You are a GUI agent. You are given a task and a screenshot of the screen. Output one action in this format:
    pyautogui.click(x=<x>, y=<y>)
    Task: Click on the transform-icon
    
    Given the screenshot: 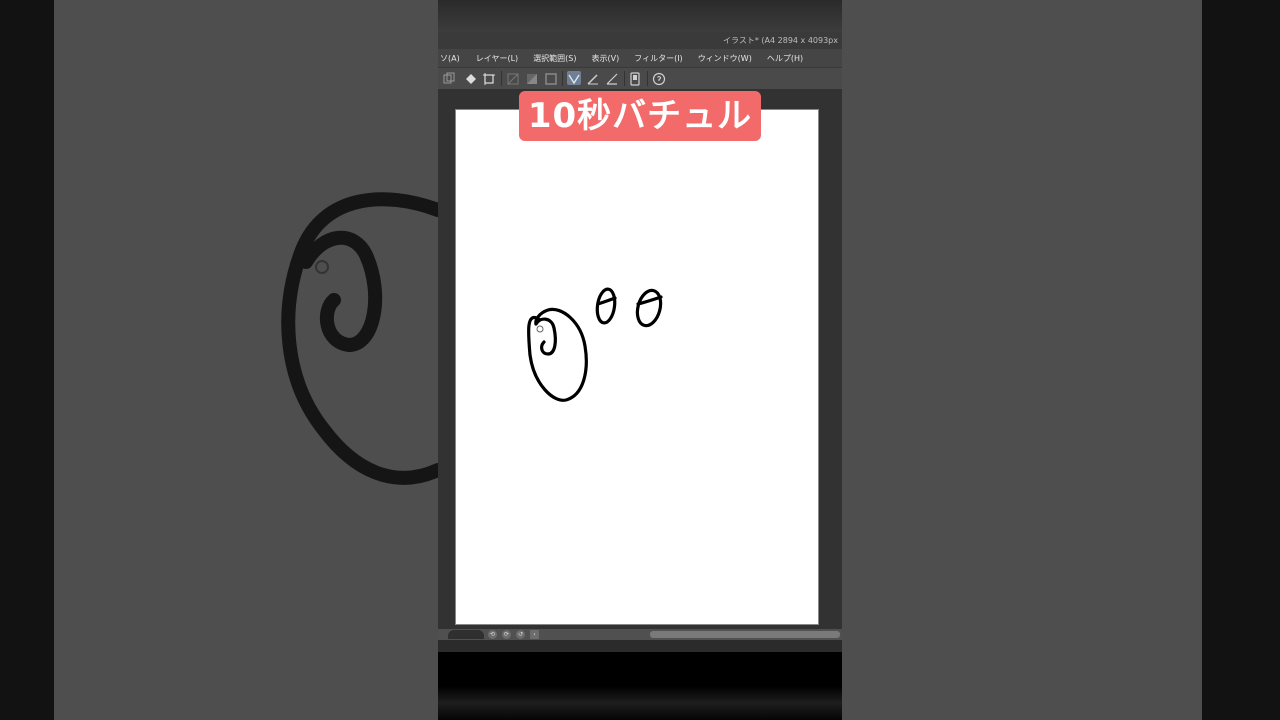 What is the action you would take?
    pyautogui.click(x=489, y=78)
    